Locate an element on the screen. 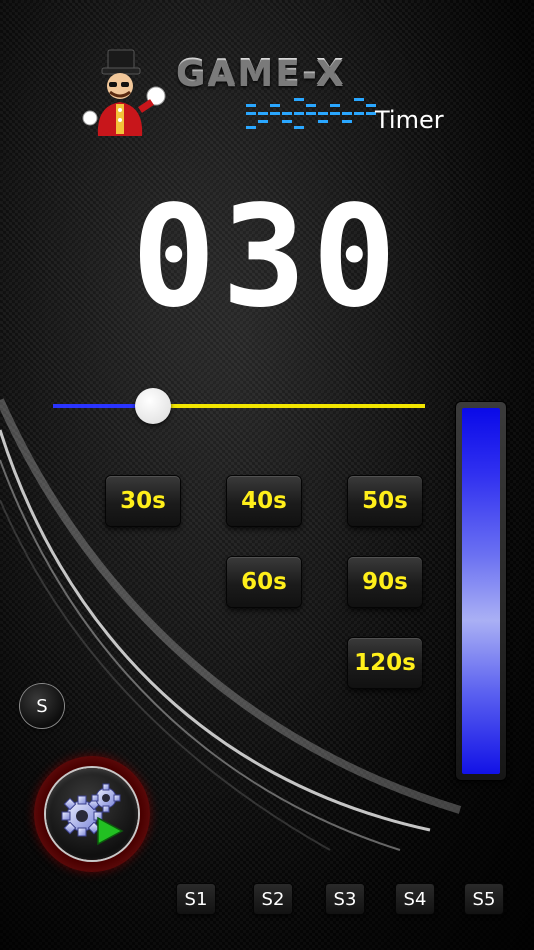 The width and height of the screenshot is (534, 950). mascot-icon is located at coordinates (124, 92).